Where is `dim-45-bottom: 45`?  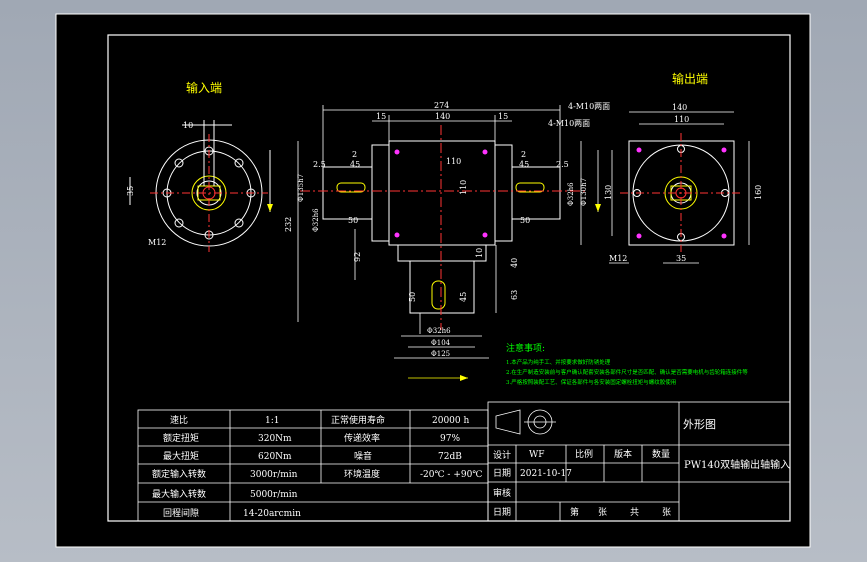 dim-45-bottom: 45 is located at coordinates (463, 297).